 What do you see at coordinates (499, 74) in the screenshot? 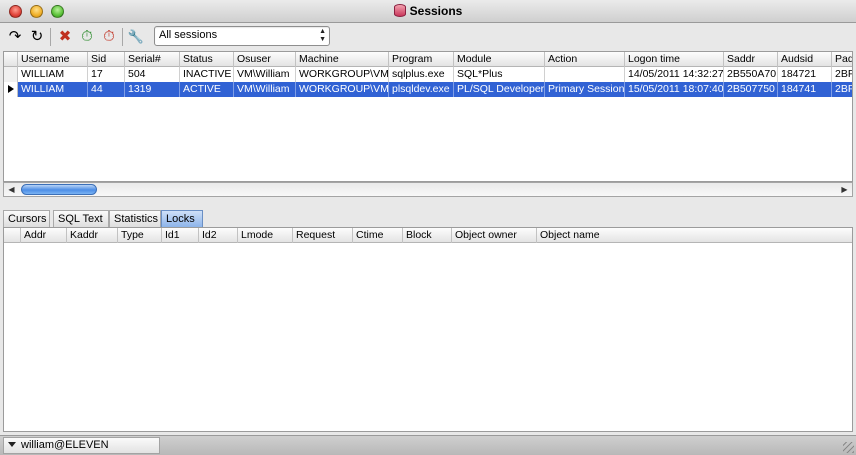
I see `cell-module: SQL*Plus` at bounding box center [499, 74].